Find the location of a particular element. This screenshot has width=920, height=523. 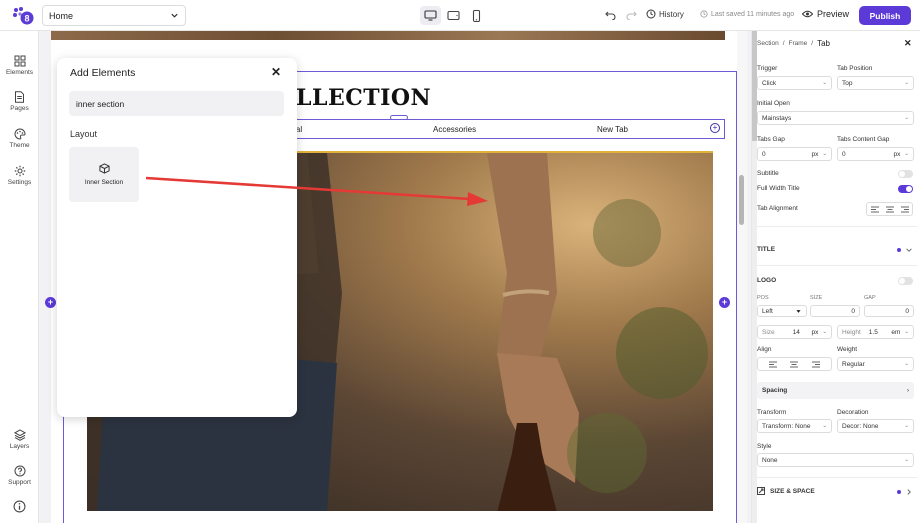

header-image-strip is located at coordinates (388, 35).